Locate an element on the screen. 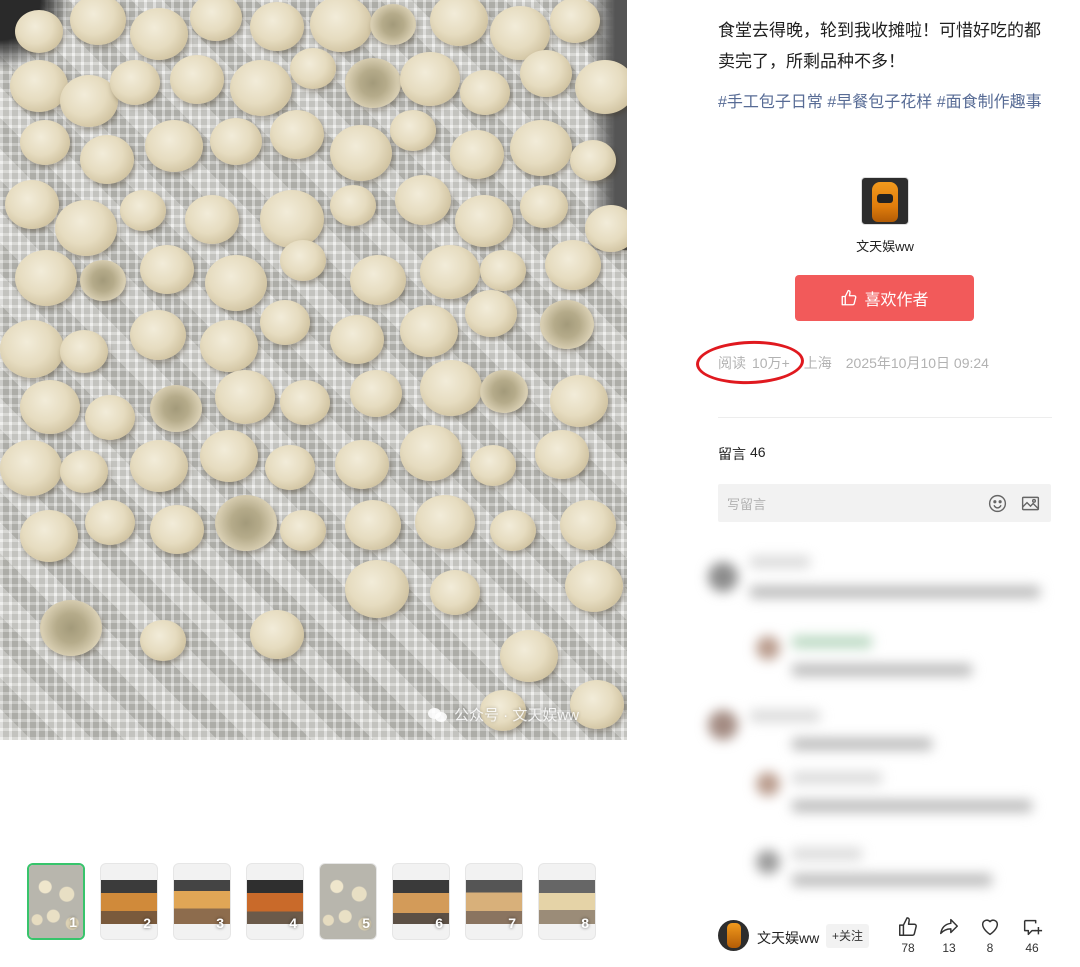 This screenshot has width=1080, height=967. comment-button: 46 is located at coordinates (1032, 935).